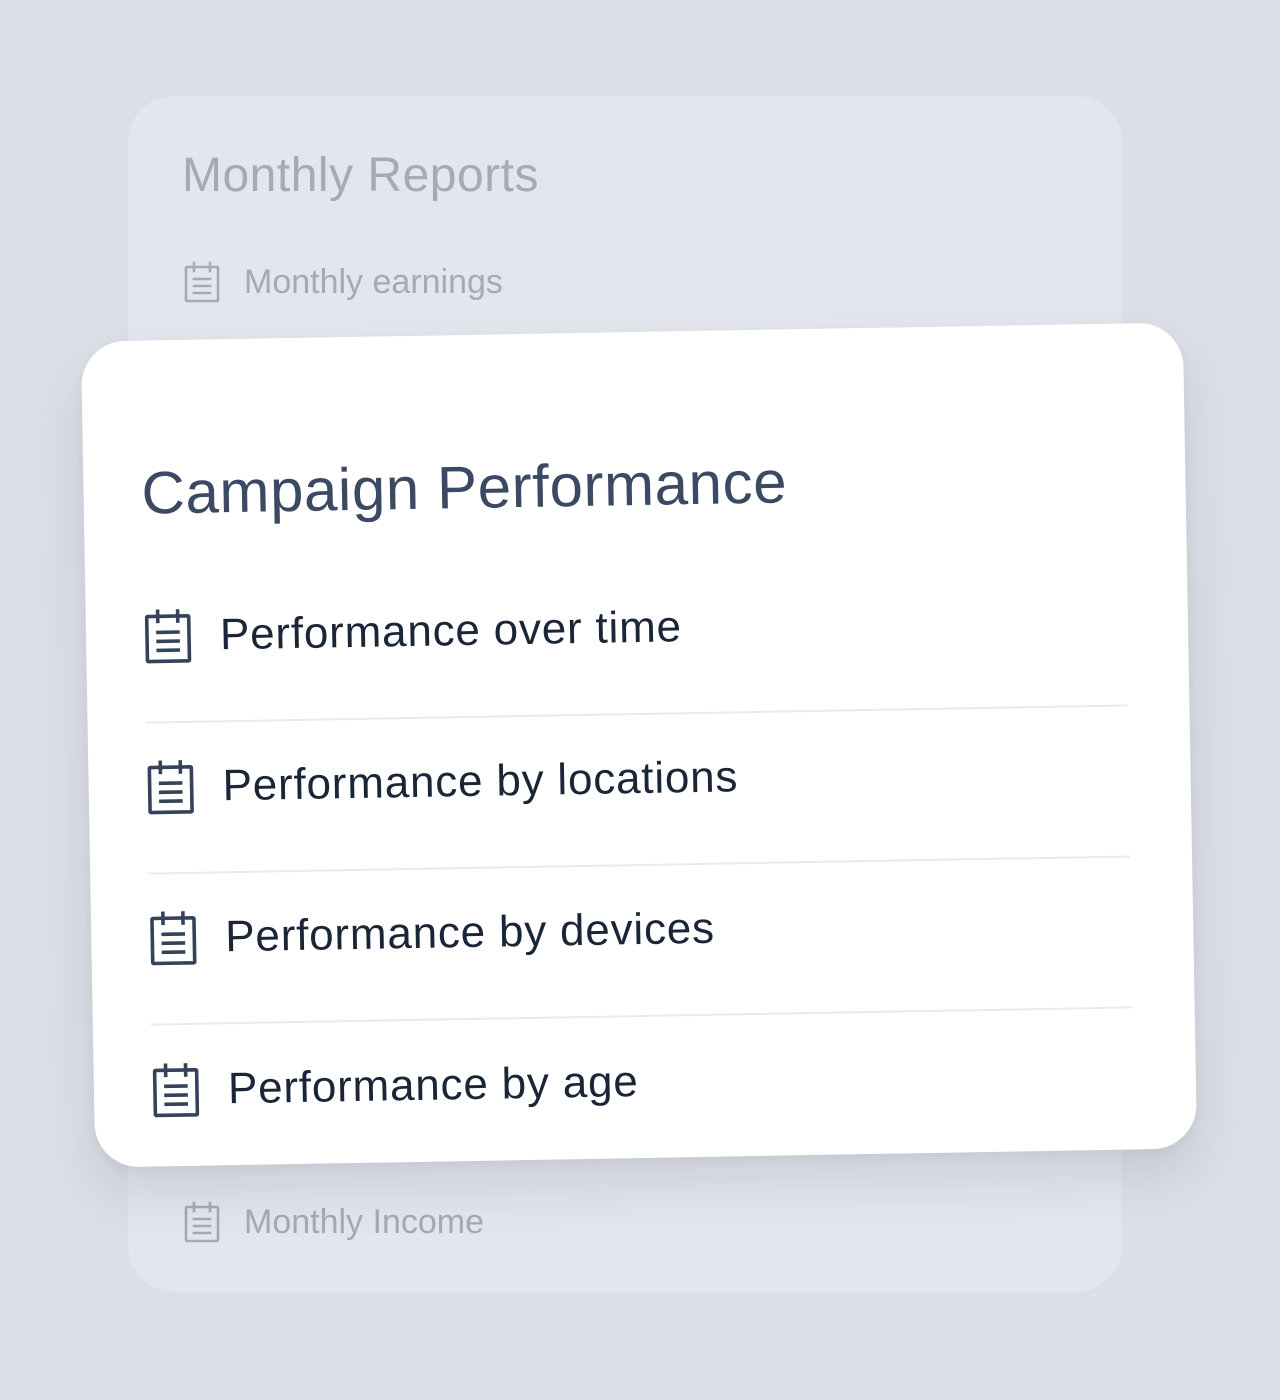 Image resolution: width=1280 pixels, height=1400 pixels. What do you see at coordinates (470, 932) in the screenshot?
I see `performance-by-devices-label: Performance by devices` at bounding box center [470, 932].